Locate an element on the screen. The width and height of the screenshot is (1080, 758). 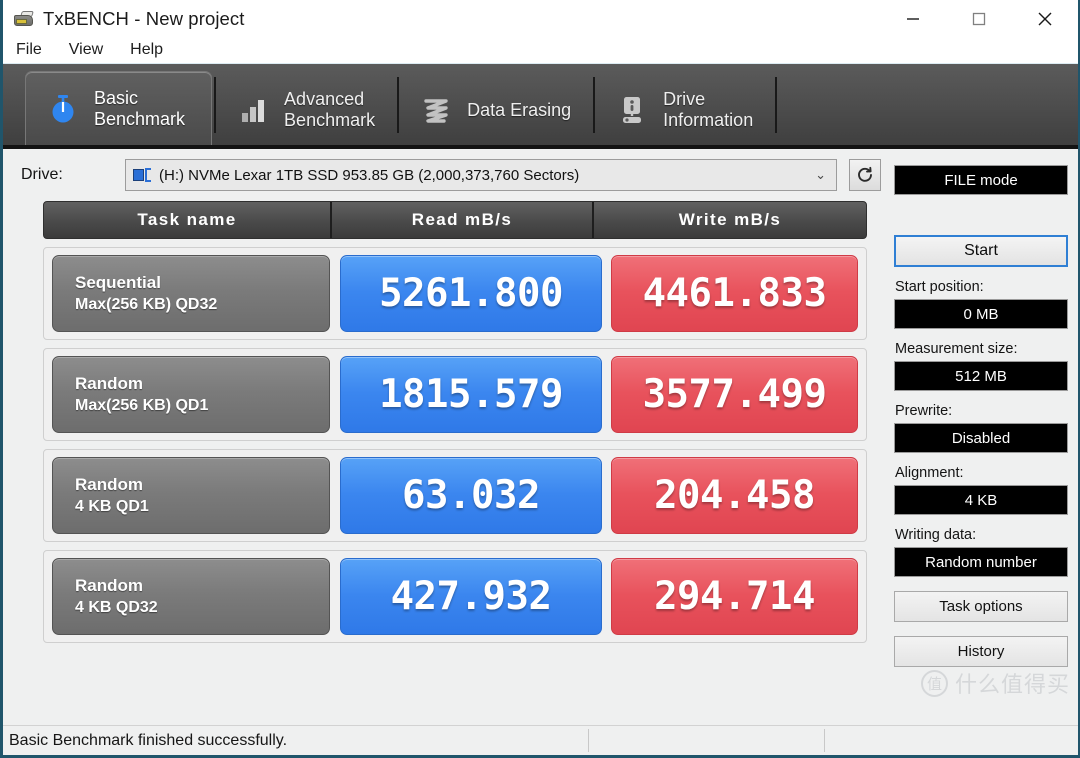
column-header-write: Write mB/s is located at coordinates (730, 219).